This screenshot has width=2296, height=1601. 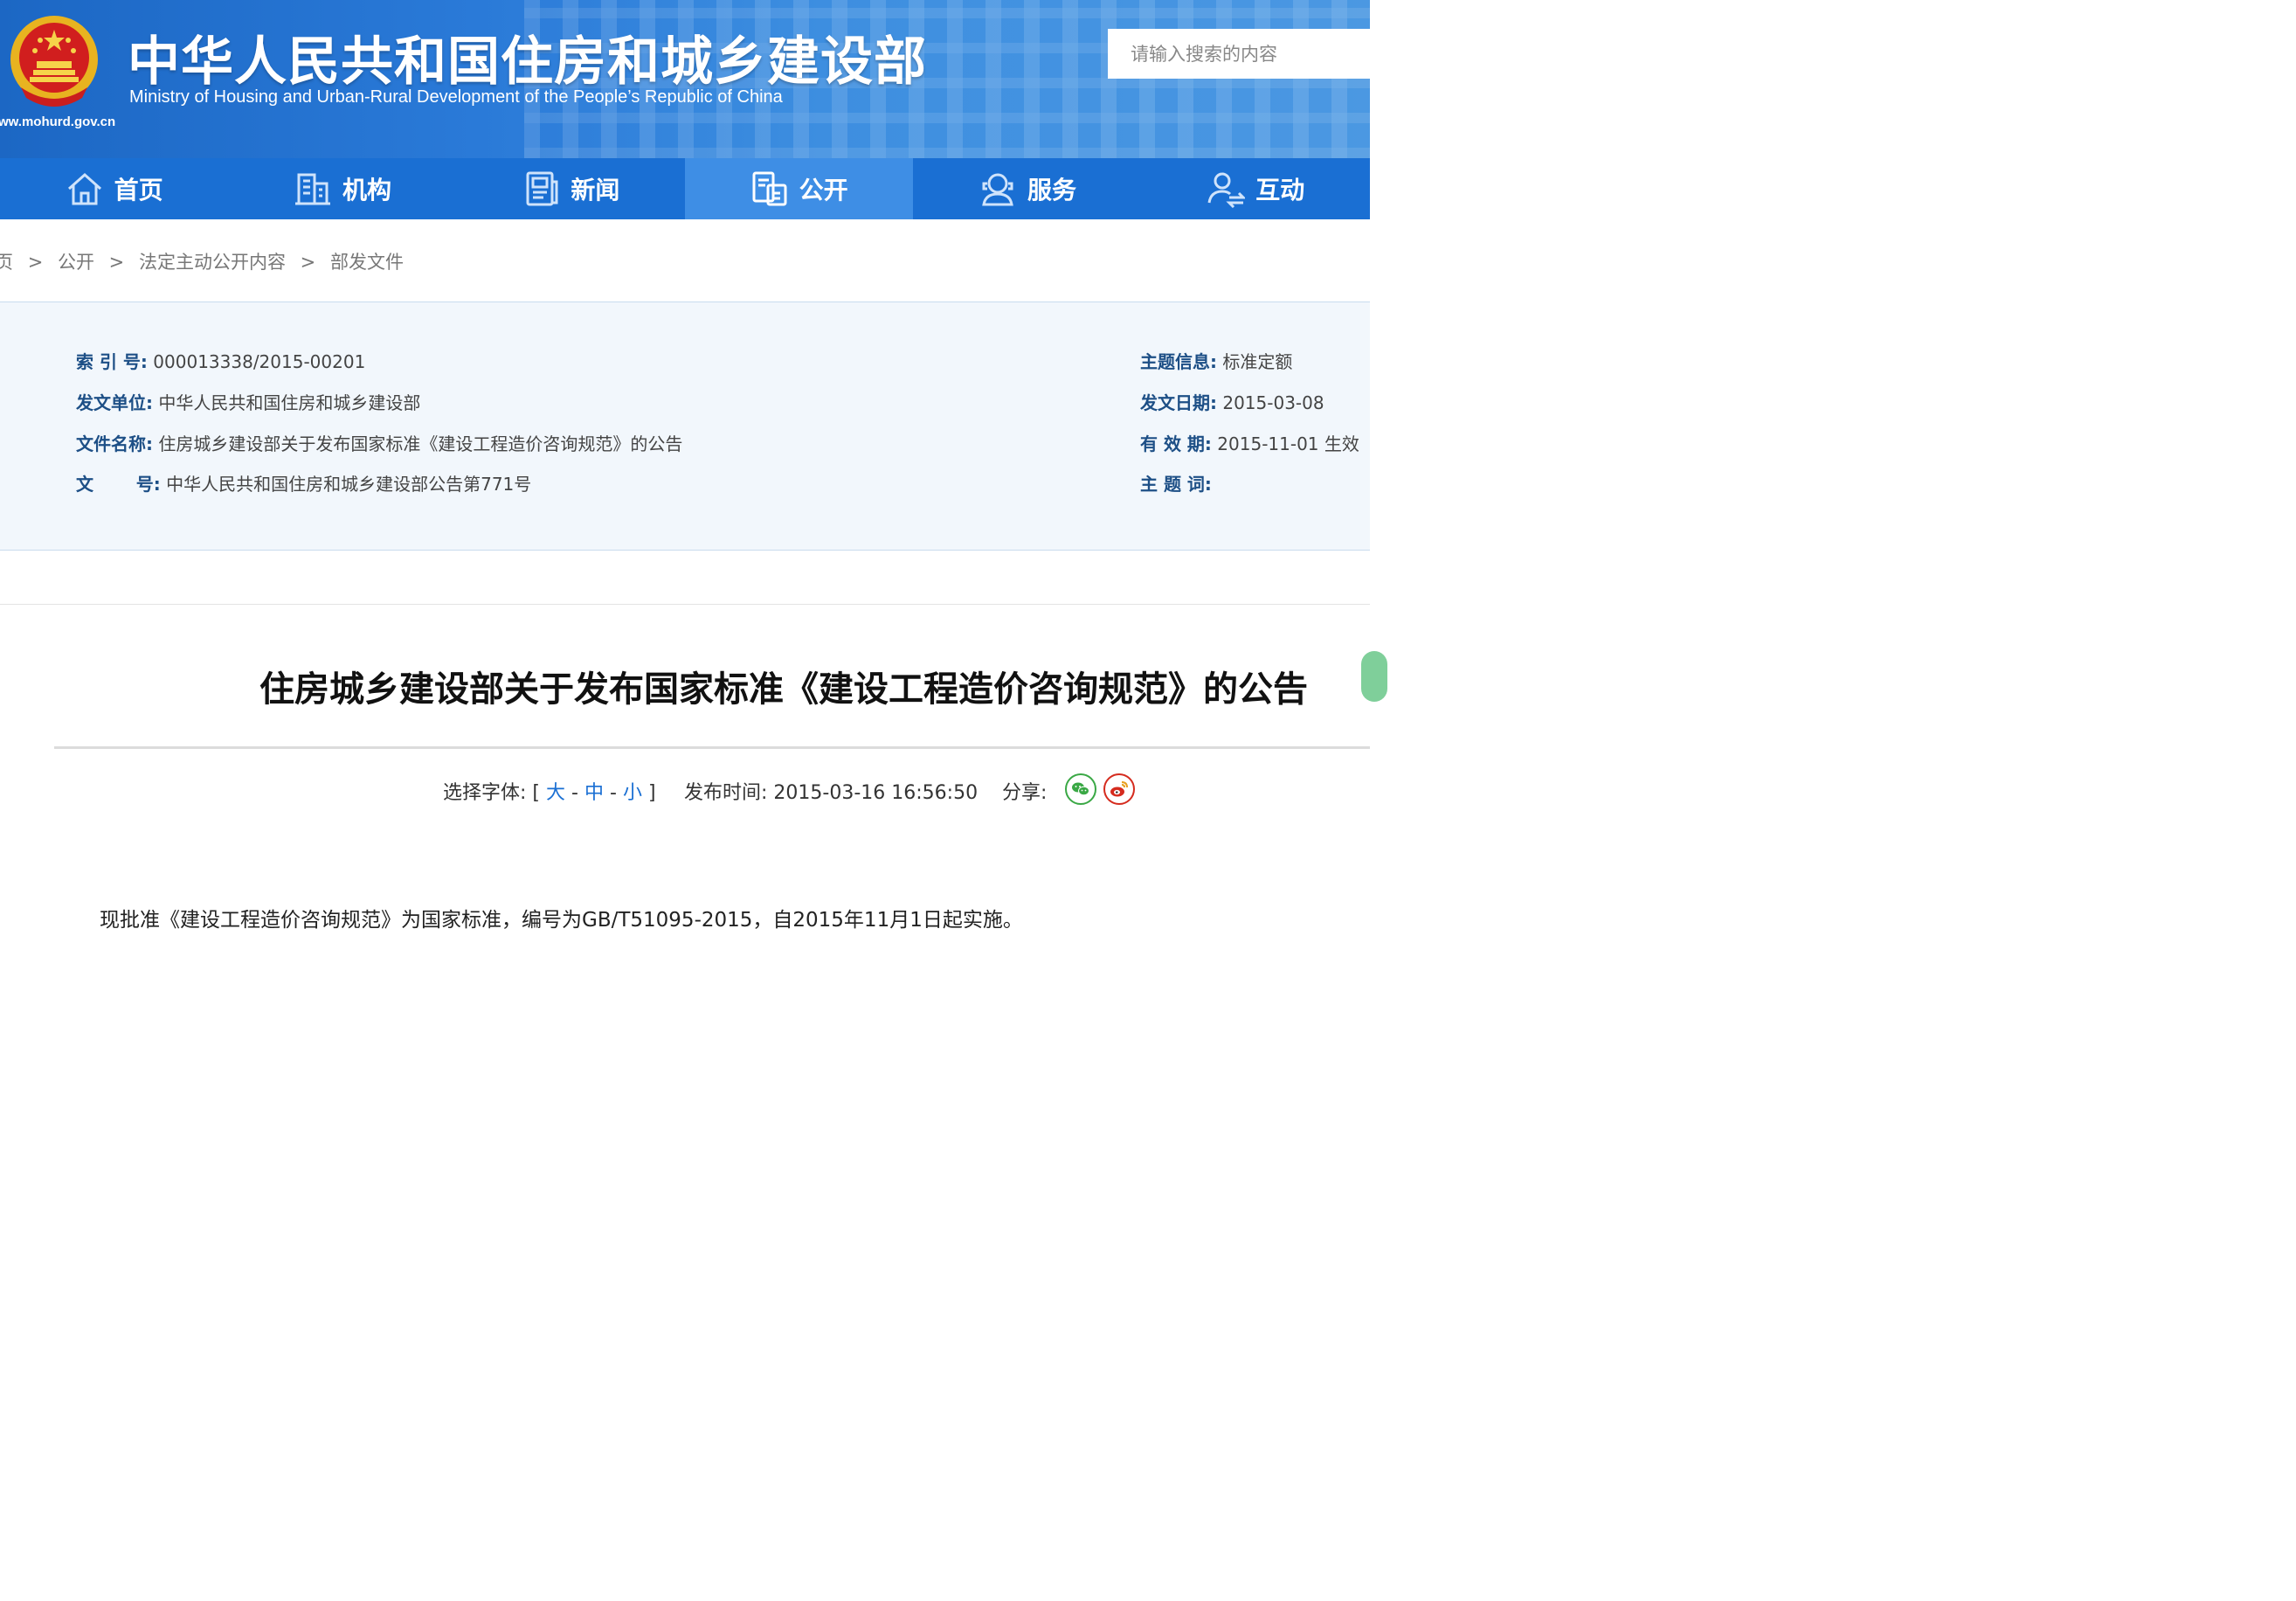 What do you see at coordinates (349, 485) in the screenshot?
I see `meta-docno-value: 中华人民共和国住房和城乡建设部公告第771号` at bounding box center [349, 485].